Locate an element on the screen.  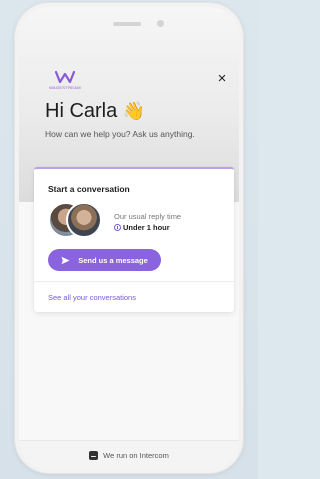
intercom-icon is located at coordinates (94, 455).